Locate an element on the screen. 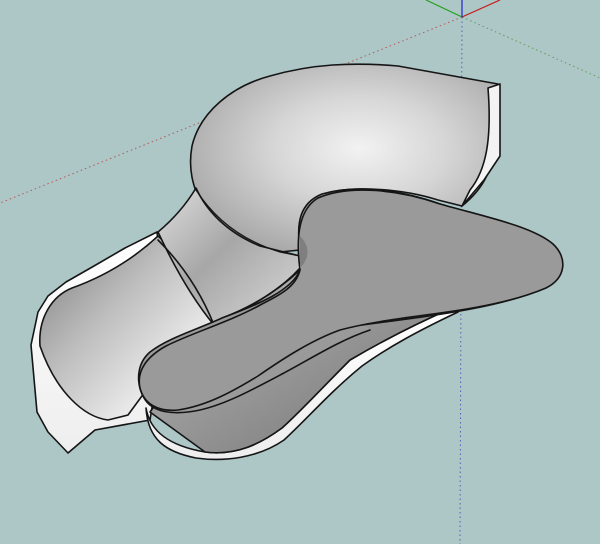  red-axis is located at coordinates (481, 9).